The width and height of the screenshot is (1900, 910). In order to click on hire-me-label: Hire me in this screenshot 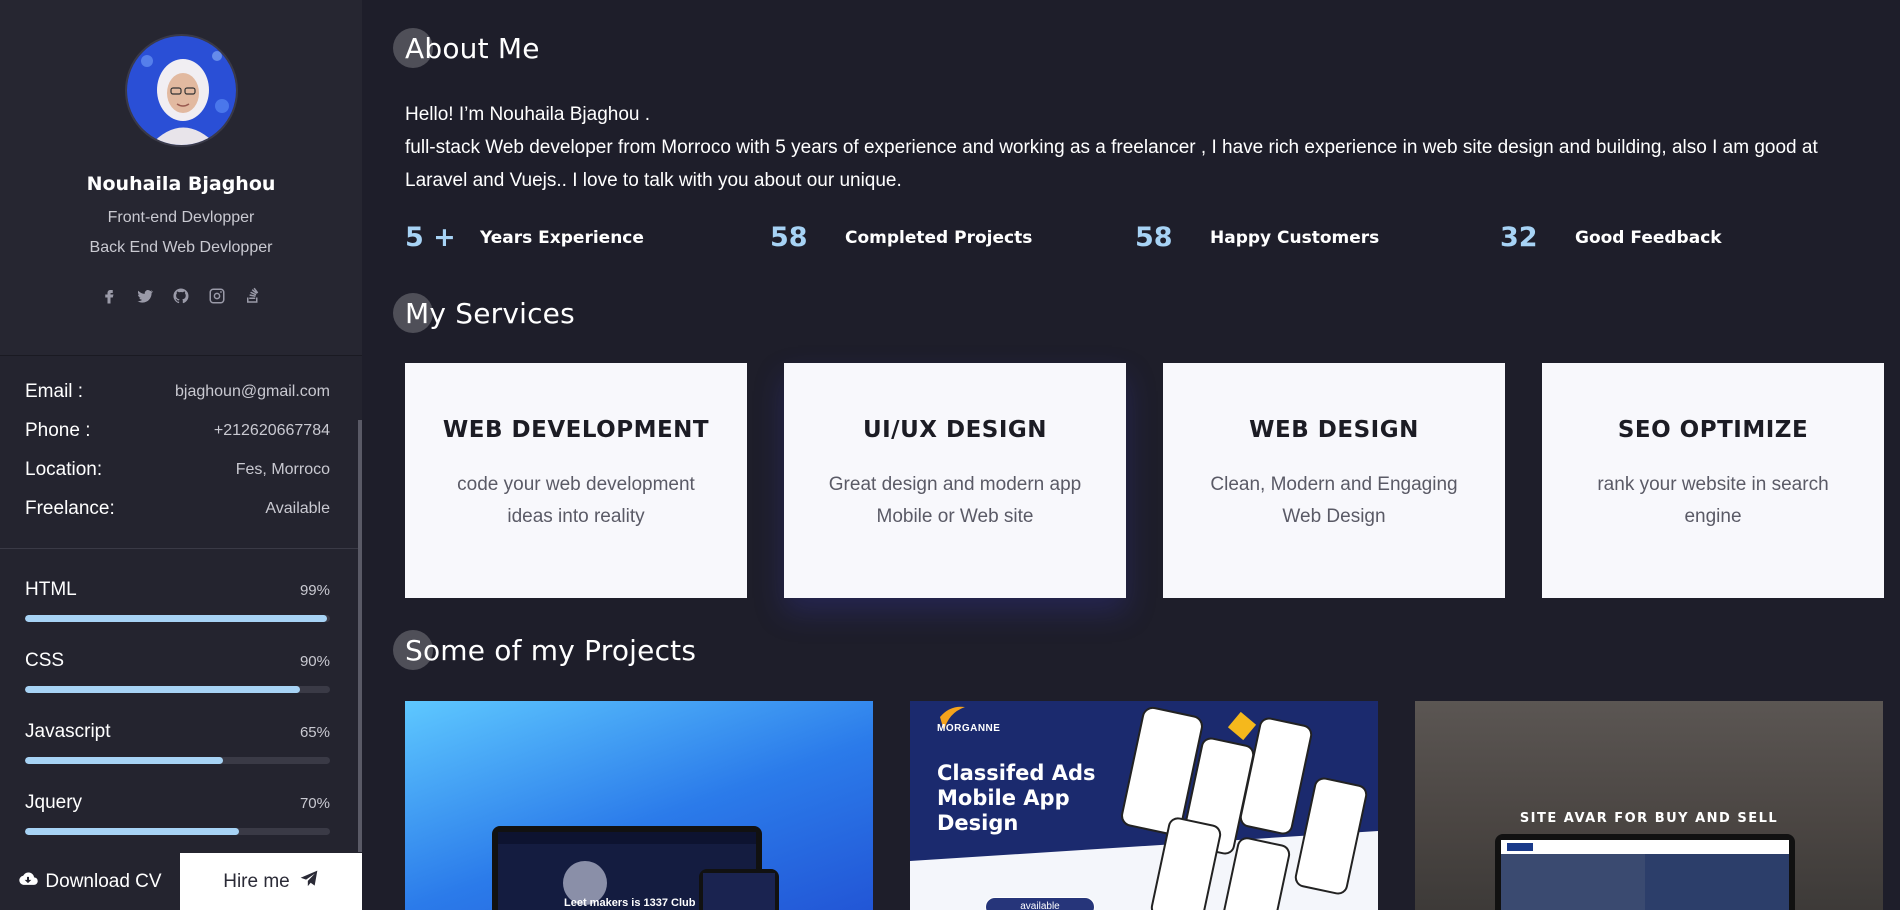, I will do `click(256, 881)`.